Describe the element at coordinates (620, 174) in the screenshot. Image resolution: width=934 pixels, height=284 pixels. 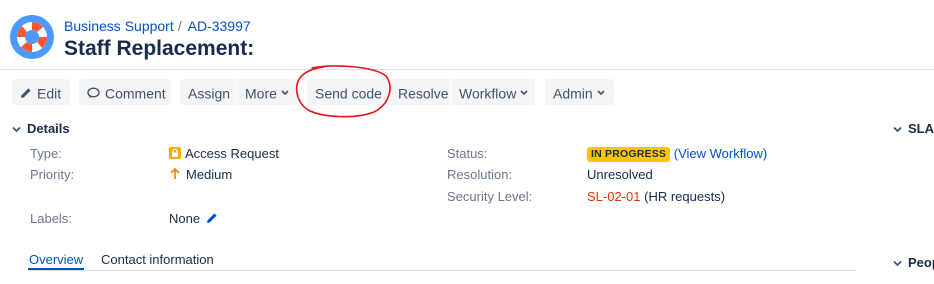
I see `resolution-value: Unresolved` at that location.